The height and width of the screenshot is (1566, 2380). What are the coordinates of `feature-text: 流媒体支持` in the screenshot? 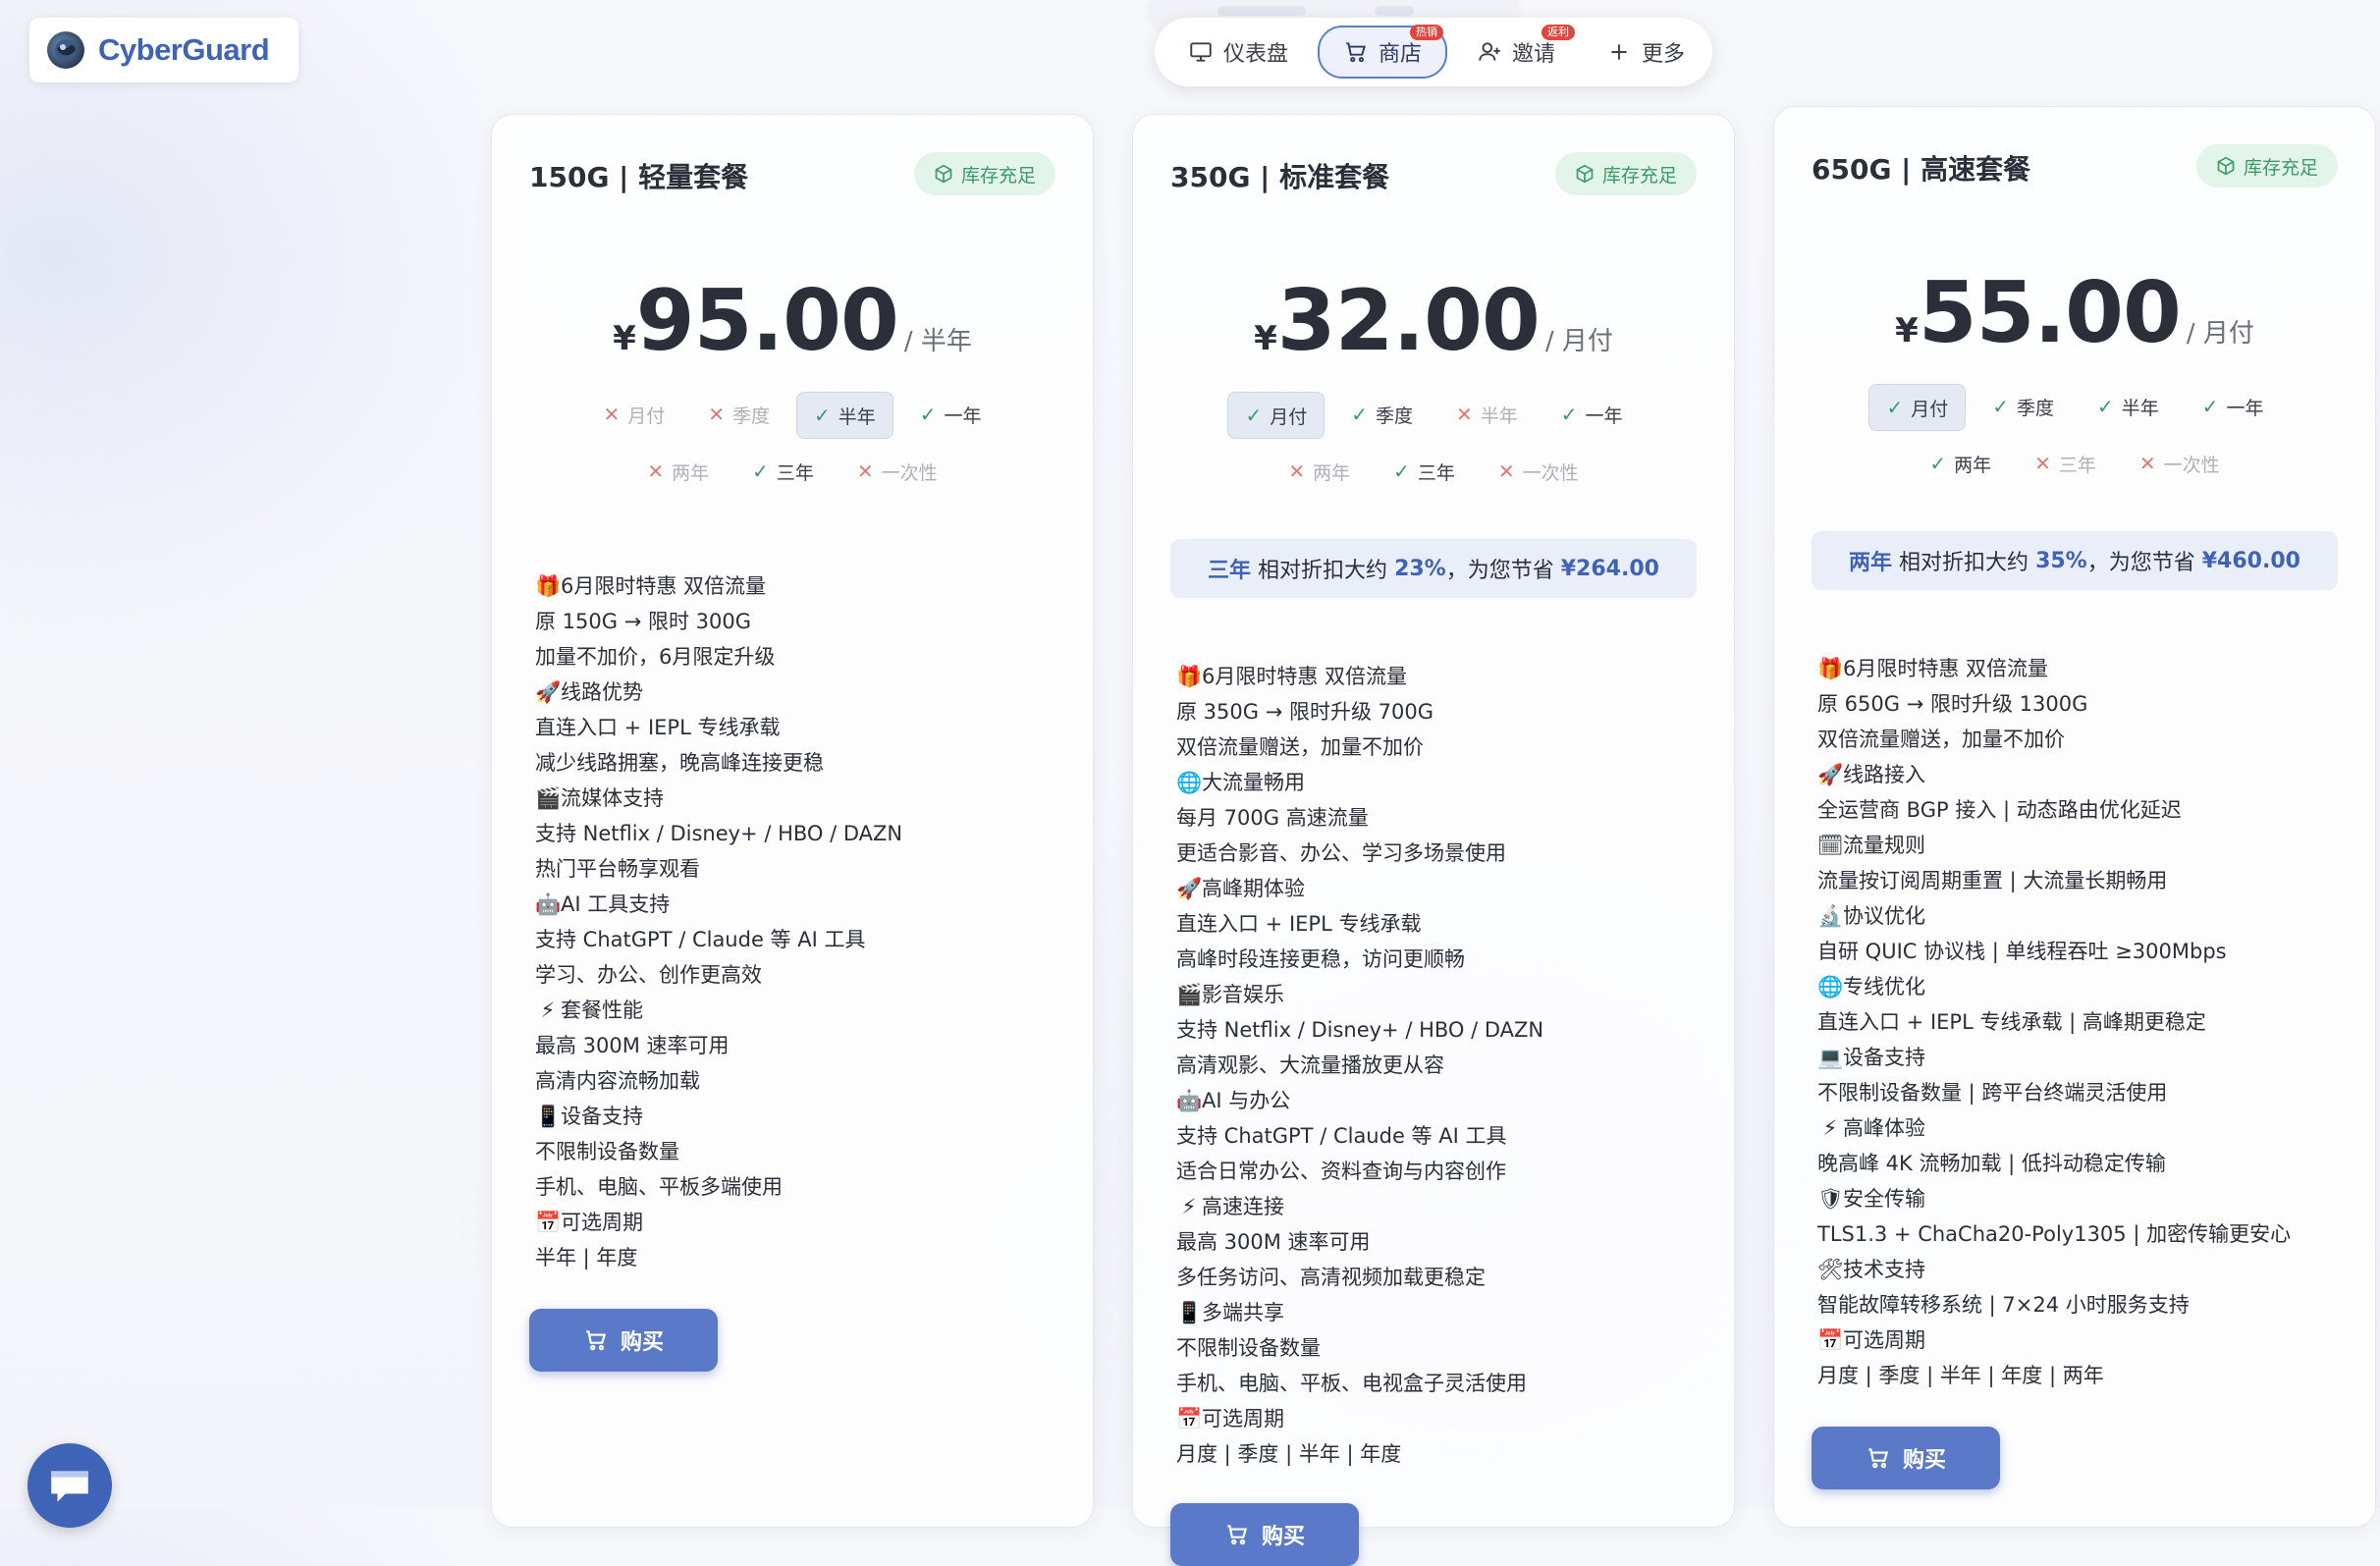 It's located at (612, 798).